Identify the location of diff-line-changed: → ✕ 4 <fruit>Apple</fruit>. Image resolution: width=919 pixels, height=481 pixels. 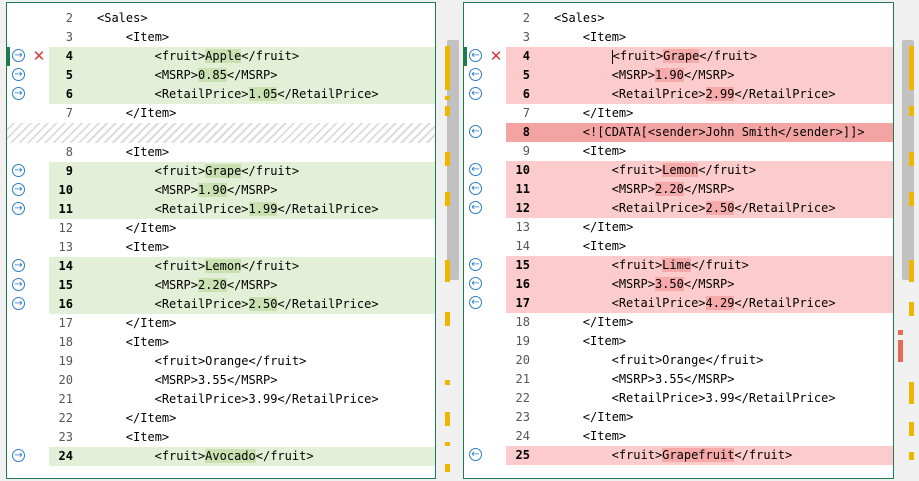
(221, 56).